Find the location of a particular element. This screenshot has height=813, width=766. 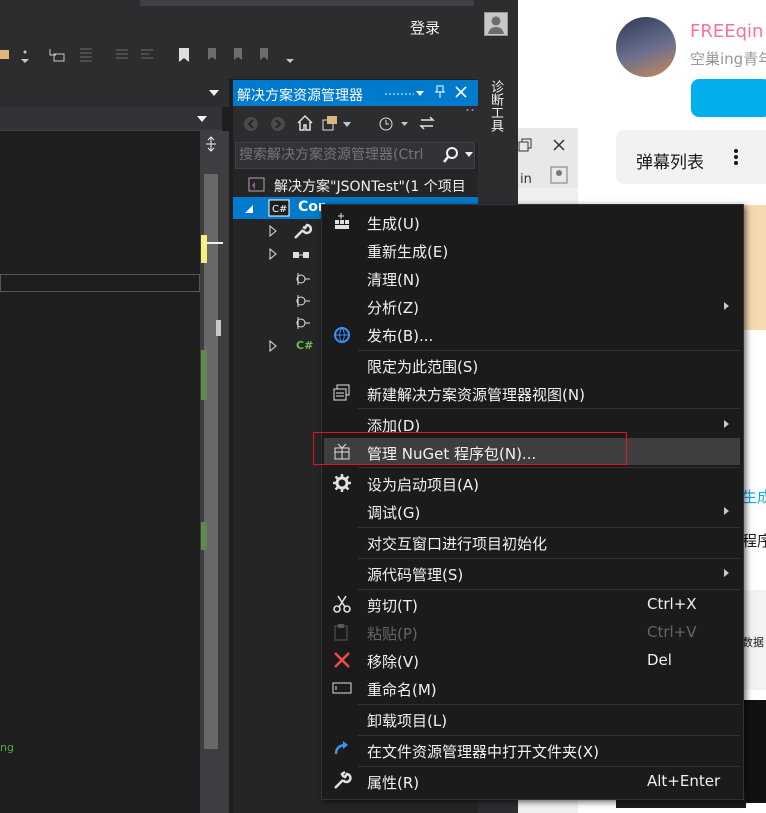

menu-item-scope-to-this: 限定为此范围(S) is located at coordinates (422, 366).